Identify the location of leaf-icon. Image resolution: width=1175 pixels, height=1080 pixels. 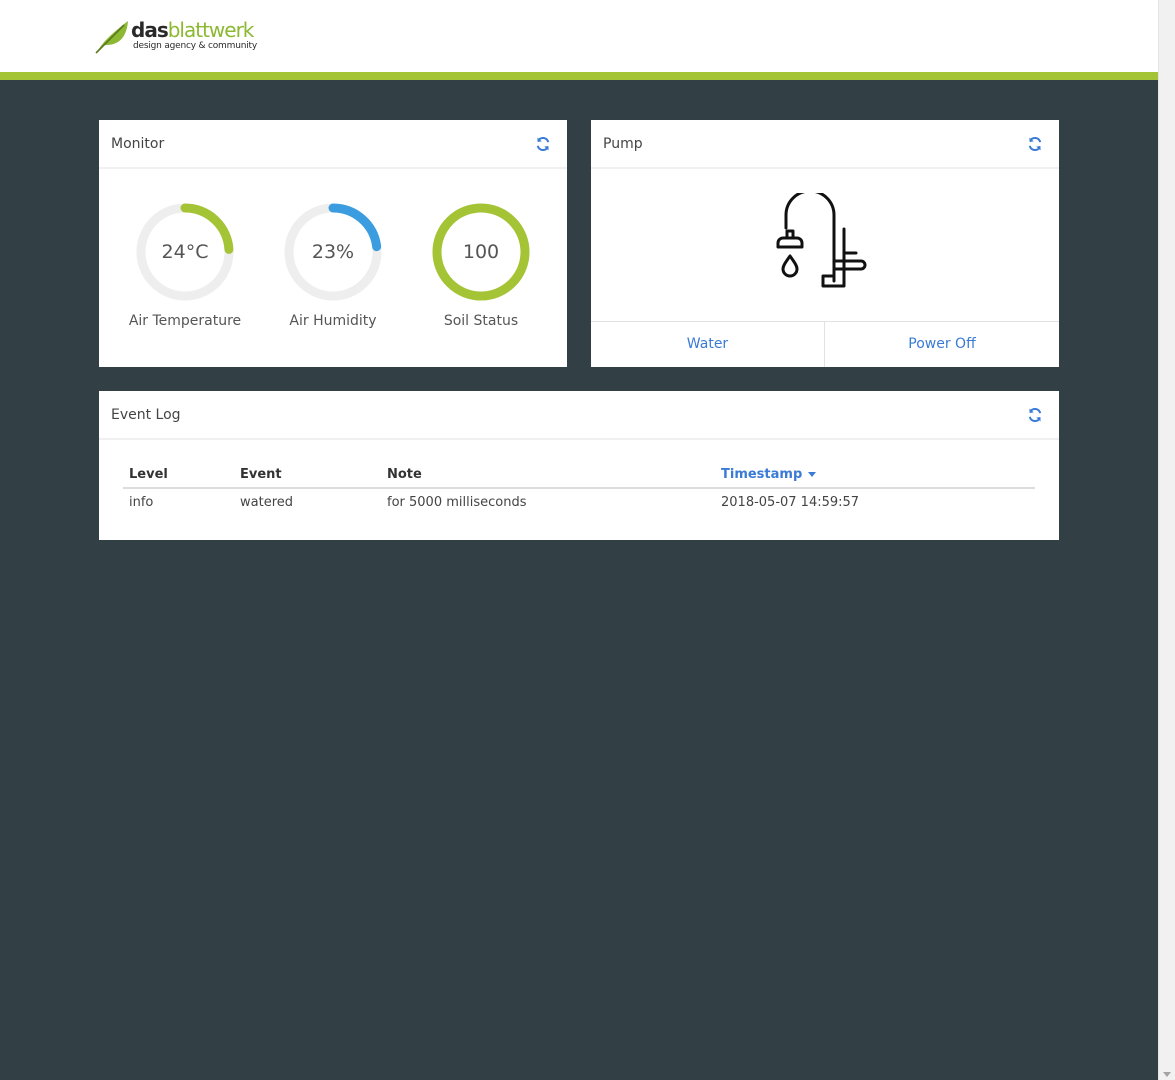
(111, 37).